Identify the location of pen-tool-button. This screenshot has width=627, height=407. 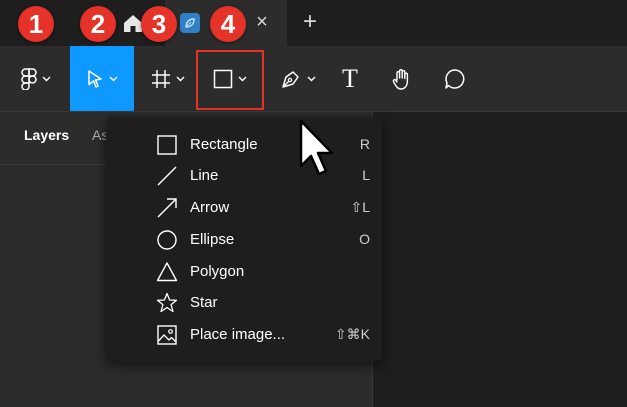
(298, 78).